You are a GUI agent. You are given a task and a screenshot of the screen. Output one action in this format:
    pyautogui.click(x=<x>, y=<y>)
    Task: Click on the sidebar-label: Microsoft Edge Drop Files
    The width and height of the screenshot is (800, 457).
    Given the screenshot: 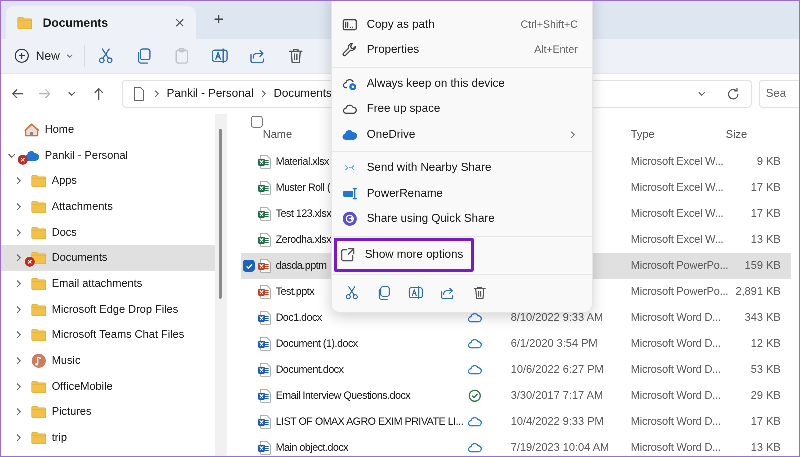 What is the action you would take?
    pyautogui.click(x=115, y=310)
    